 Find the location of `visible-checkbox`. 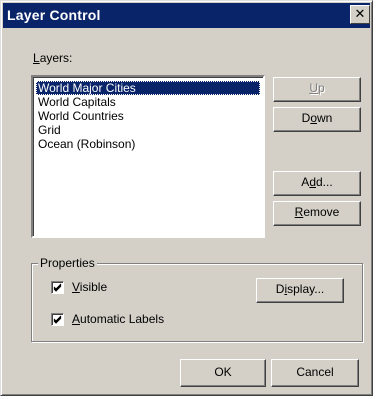

visible-checkbox is located at coordinates (57, 287).